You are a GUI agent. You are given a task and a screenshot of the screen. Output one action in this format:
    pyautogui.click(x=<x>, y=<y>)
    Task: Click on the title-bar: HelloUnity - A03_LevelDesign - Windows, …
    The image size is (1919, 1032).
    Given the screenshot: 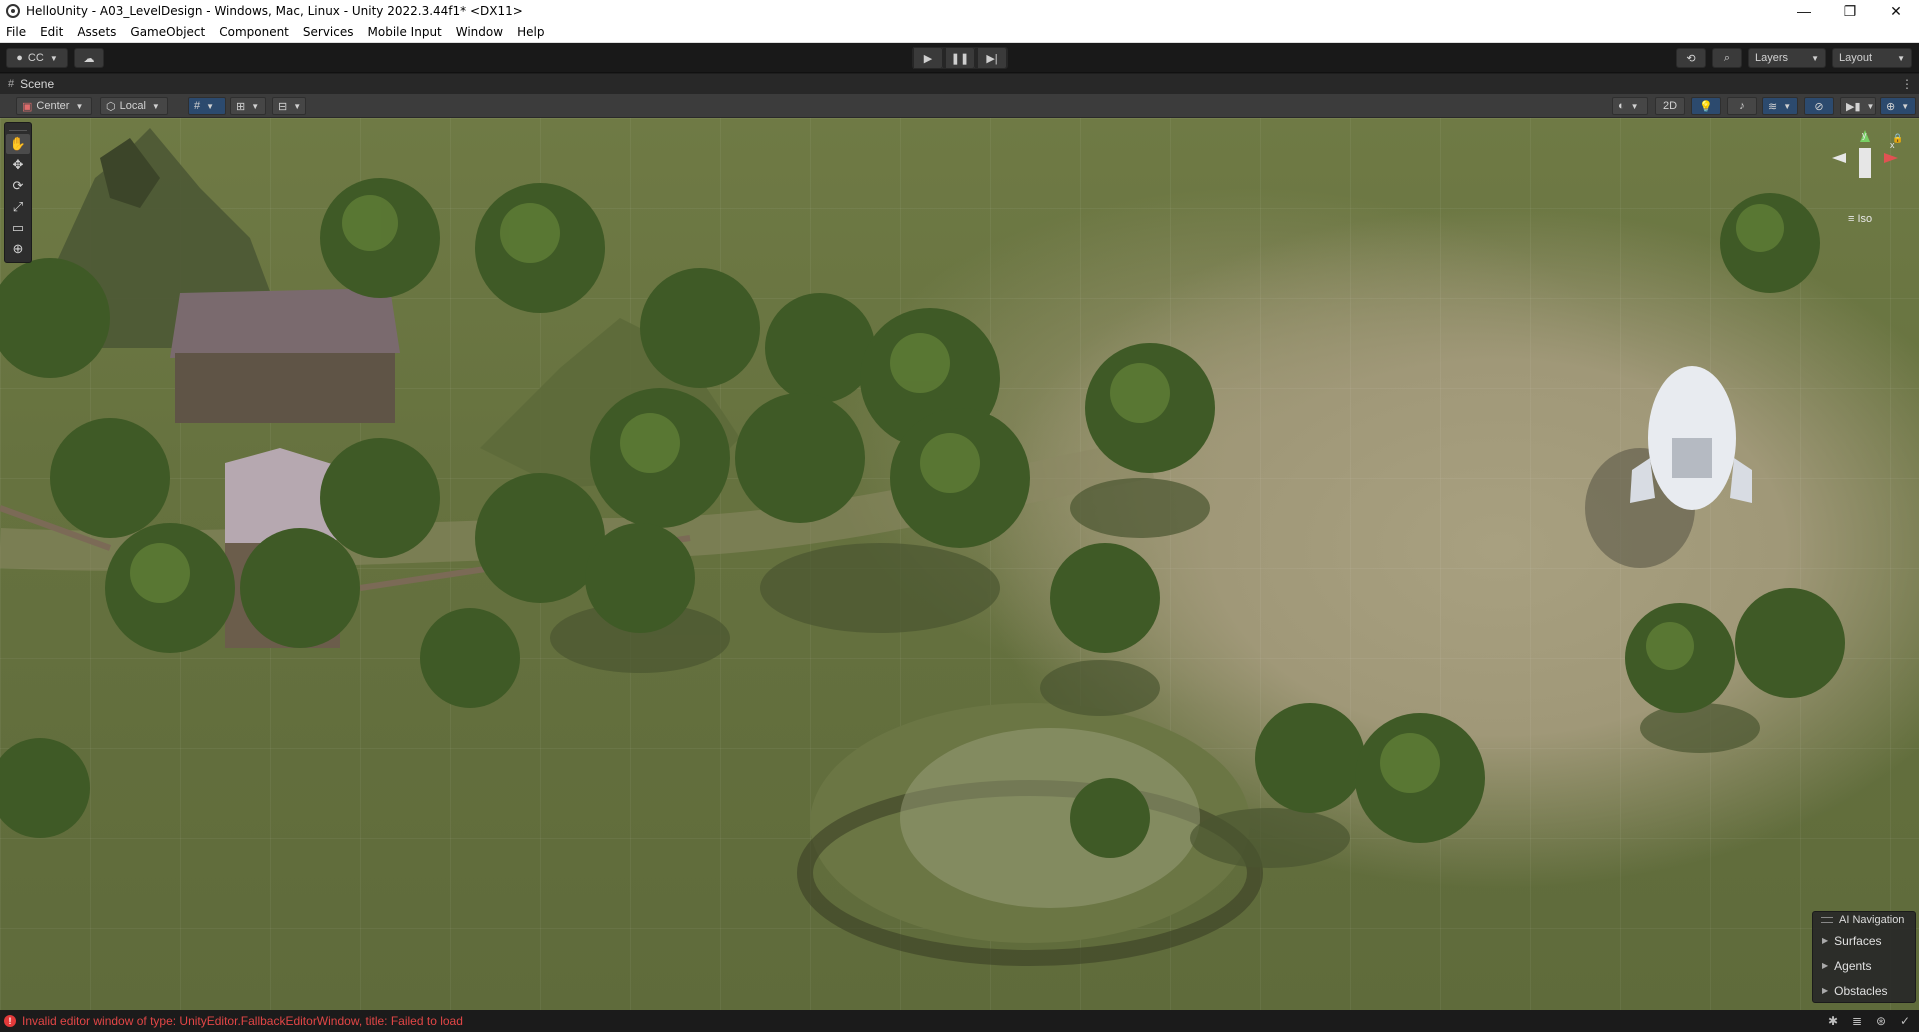 What is the action you would take?
    pyautogui.click(x=959, y=11)
    